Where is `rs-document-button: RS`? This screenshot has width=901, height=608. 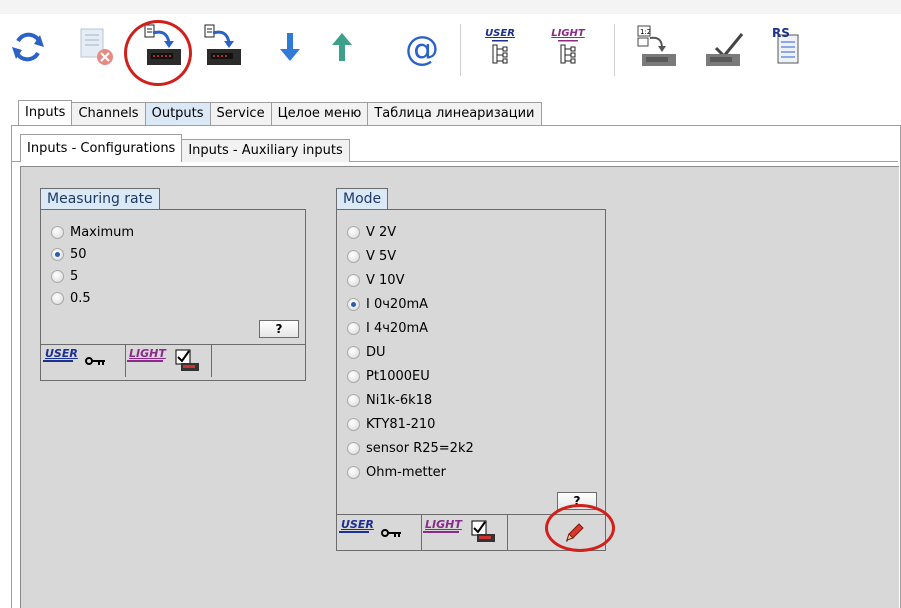
rs-document-button: RS is located at coordinates (788, 49).